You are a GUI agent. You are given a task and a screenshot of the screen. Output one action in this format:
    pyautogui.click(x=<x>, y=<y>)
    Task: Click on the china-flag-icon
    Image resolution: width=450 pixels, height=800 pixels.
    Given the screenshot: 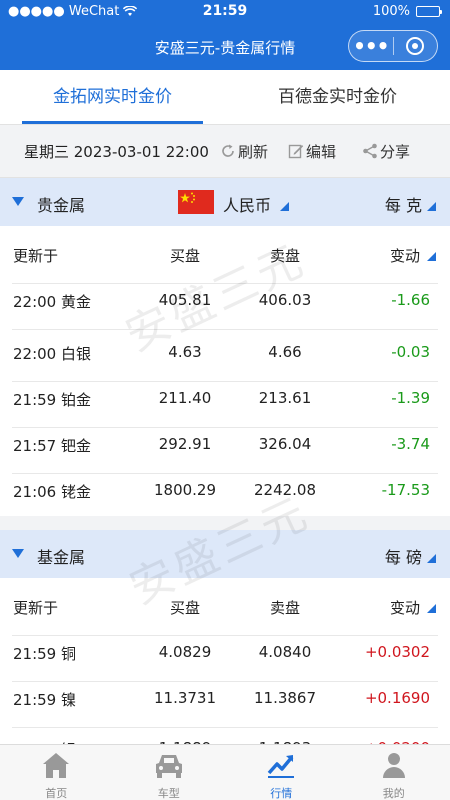 What is the action you would take?
    pyautogui.click(x=196, y=202)
    